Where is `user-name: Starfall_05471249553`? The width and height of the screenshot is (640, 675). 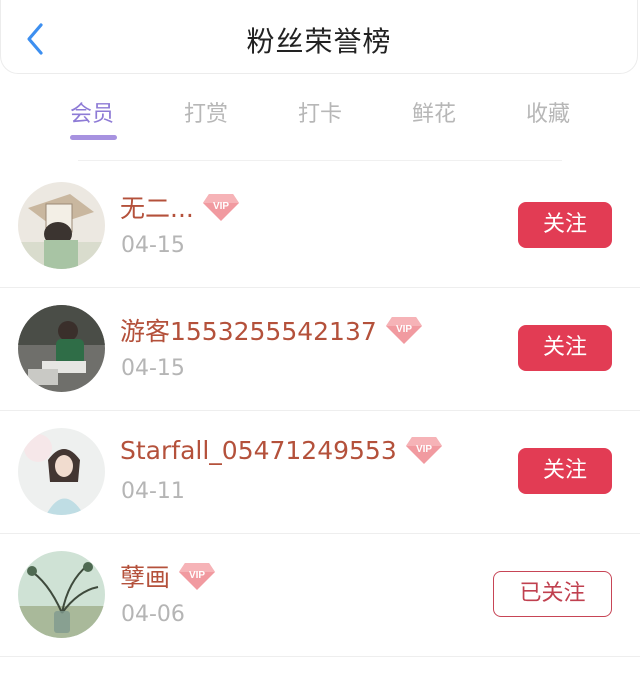 user-name: Starfall_05471249553 is located at coordinates (258, 450).